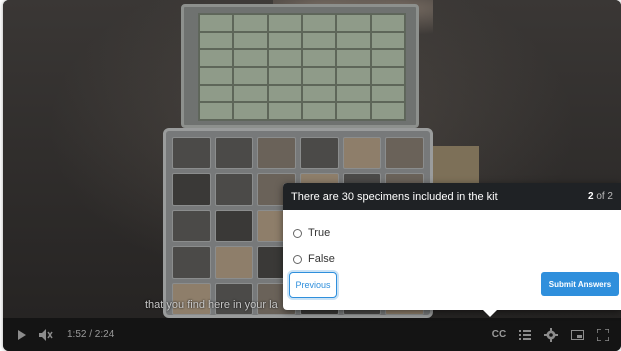 The height and width of the screenshot is (351, 621). What do you see at coordinates (91, 334) in the screenshot?
I see `time-display: 1:52 / 2:24` at bounding box center [91, 334].